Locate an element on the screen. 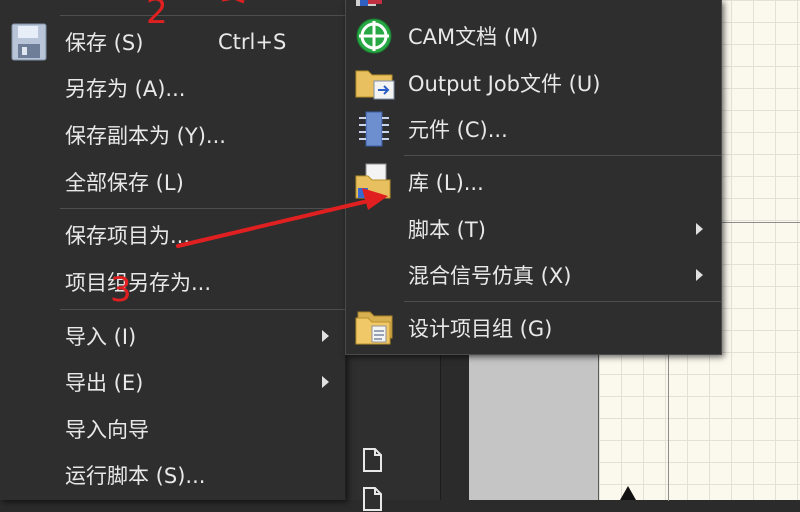 This screenshot has height=512, width=800. menu-item-export: 导出 (E) is located at coordinates (172, 382).